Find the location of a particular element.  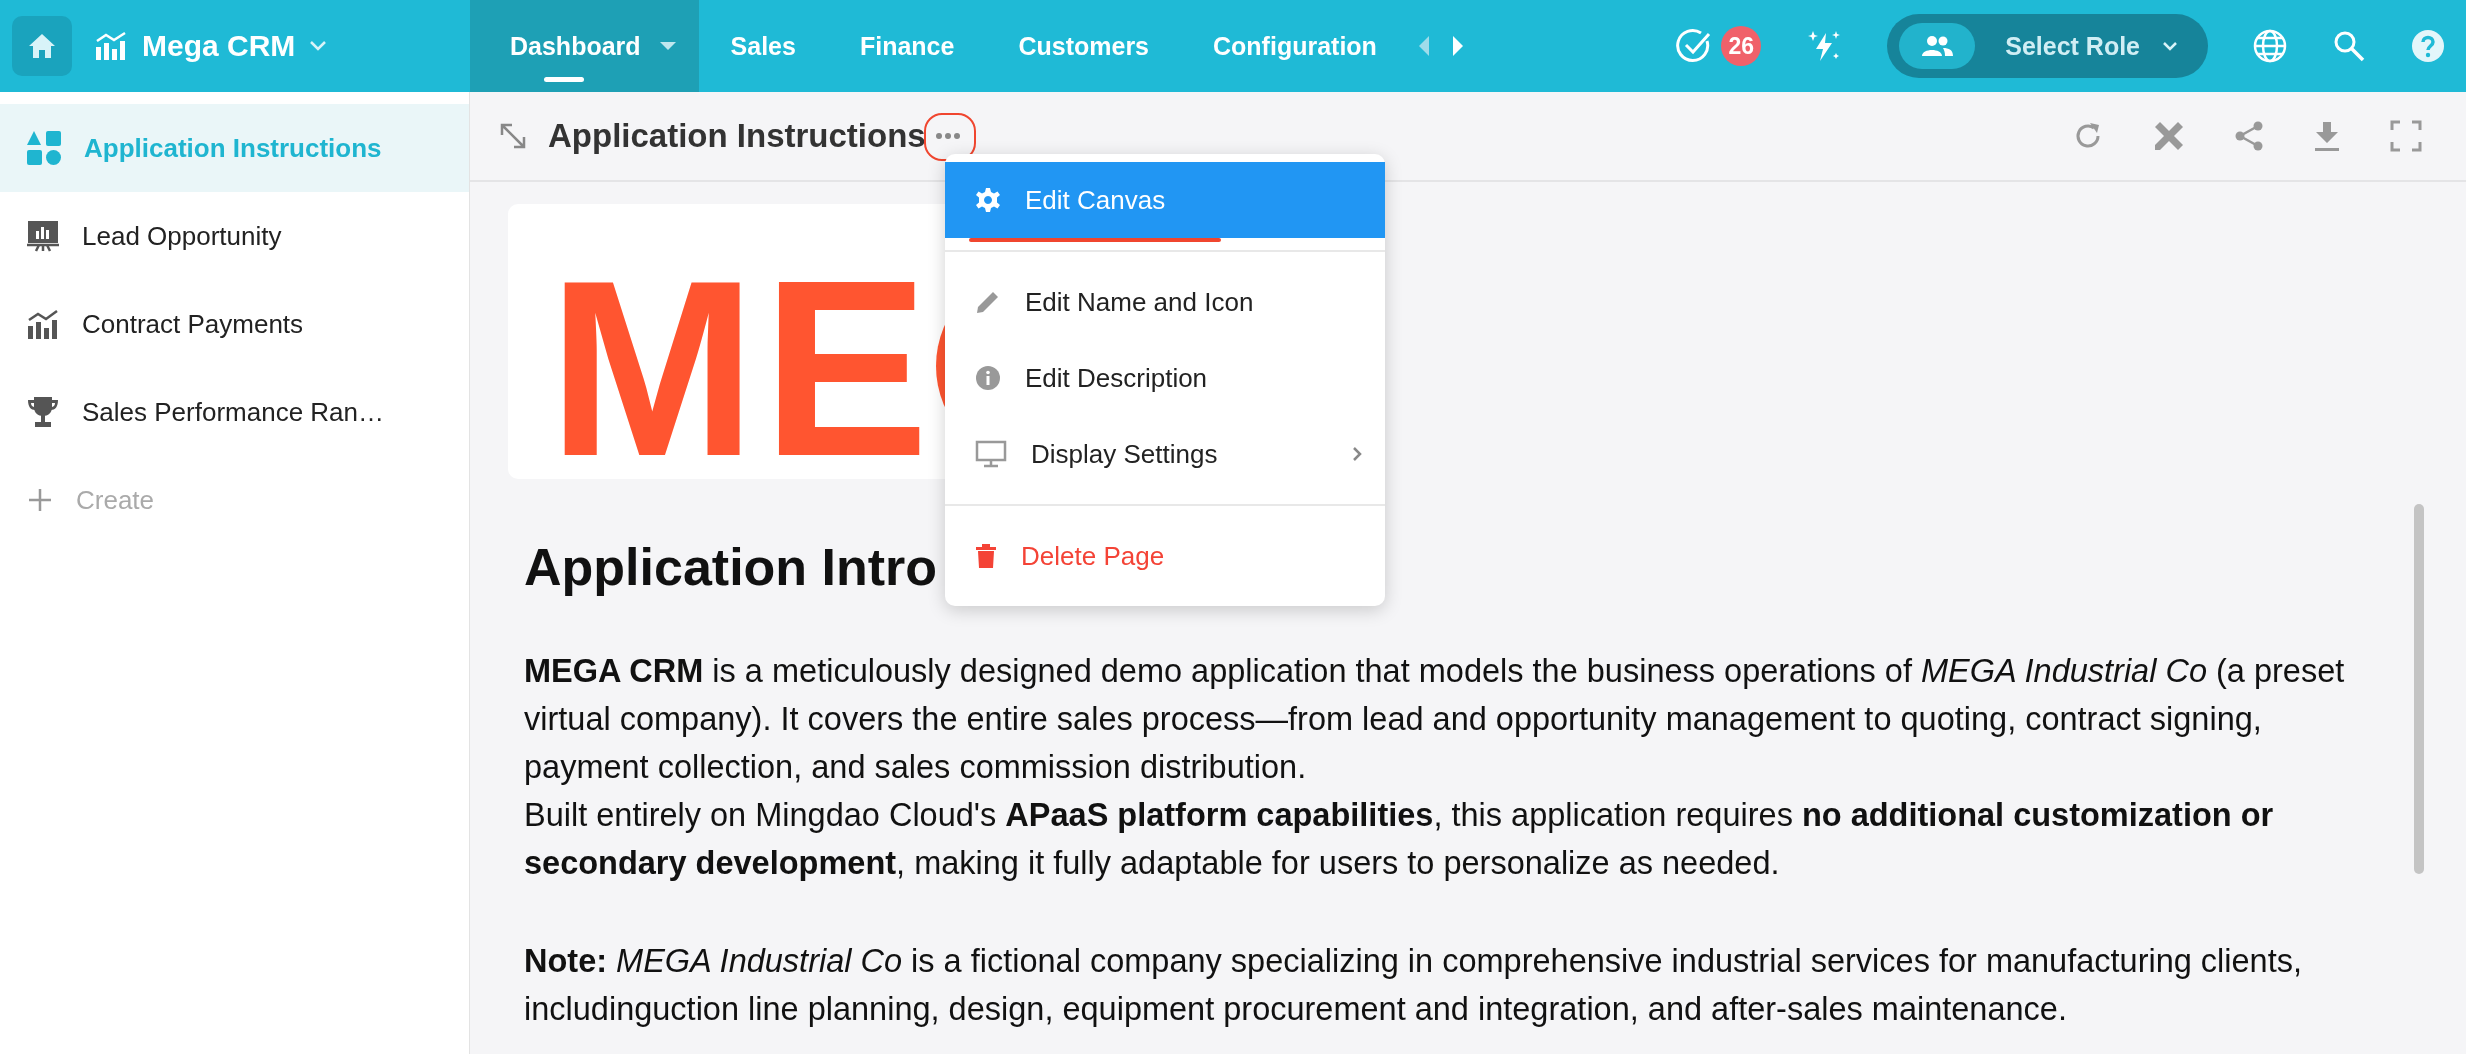

nav-tab: Configuration is located at coordinates (1295, 46).